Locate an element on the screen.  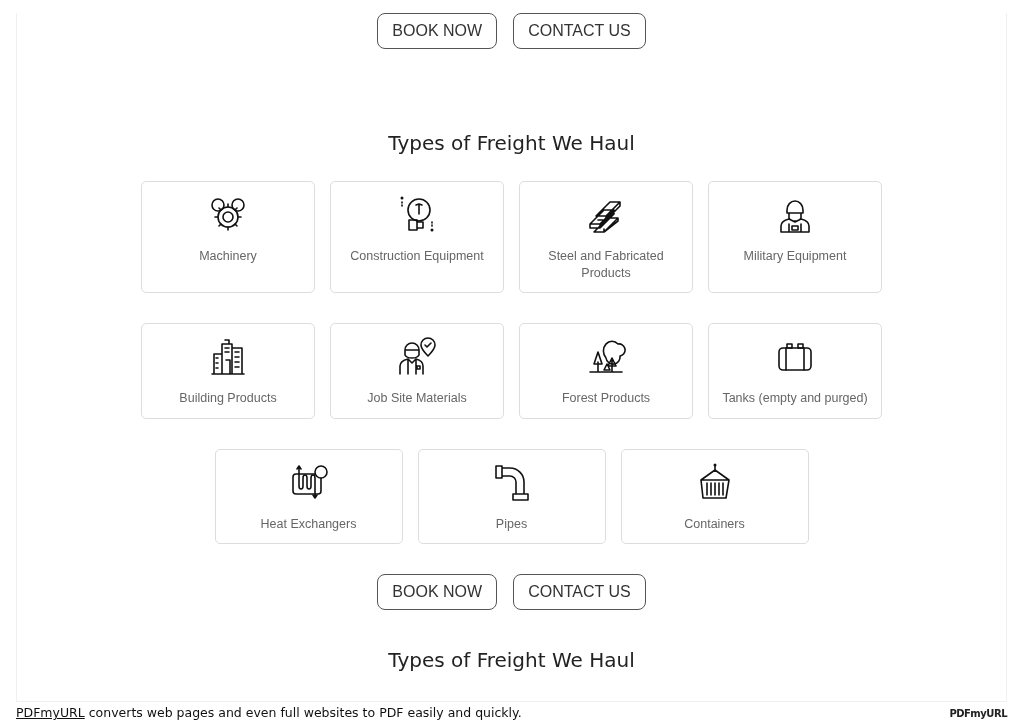
card-label: Building Products is located at coordinates (228, 398).